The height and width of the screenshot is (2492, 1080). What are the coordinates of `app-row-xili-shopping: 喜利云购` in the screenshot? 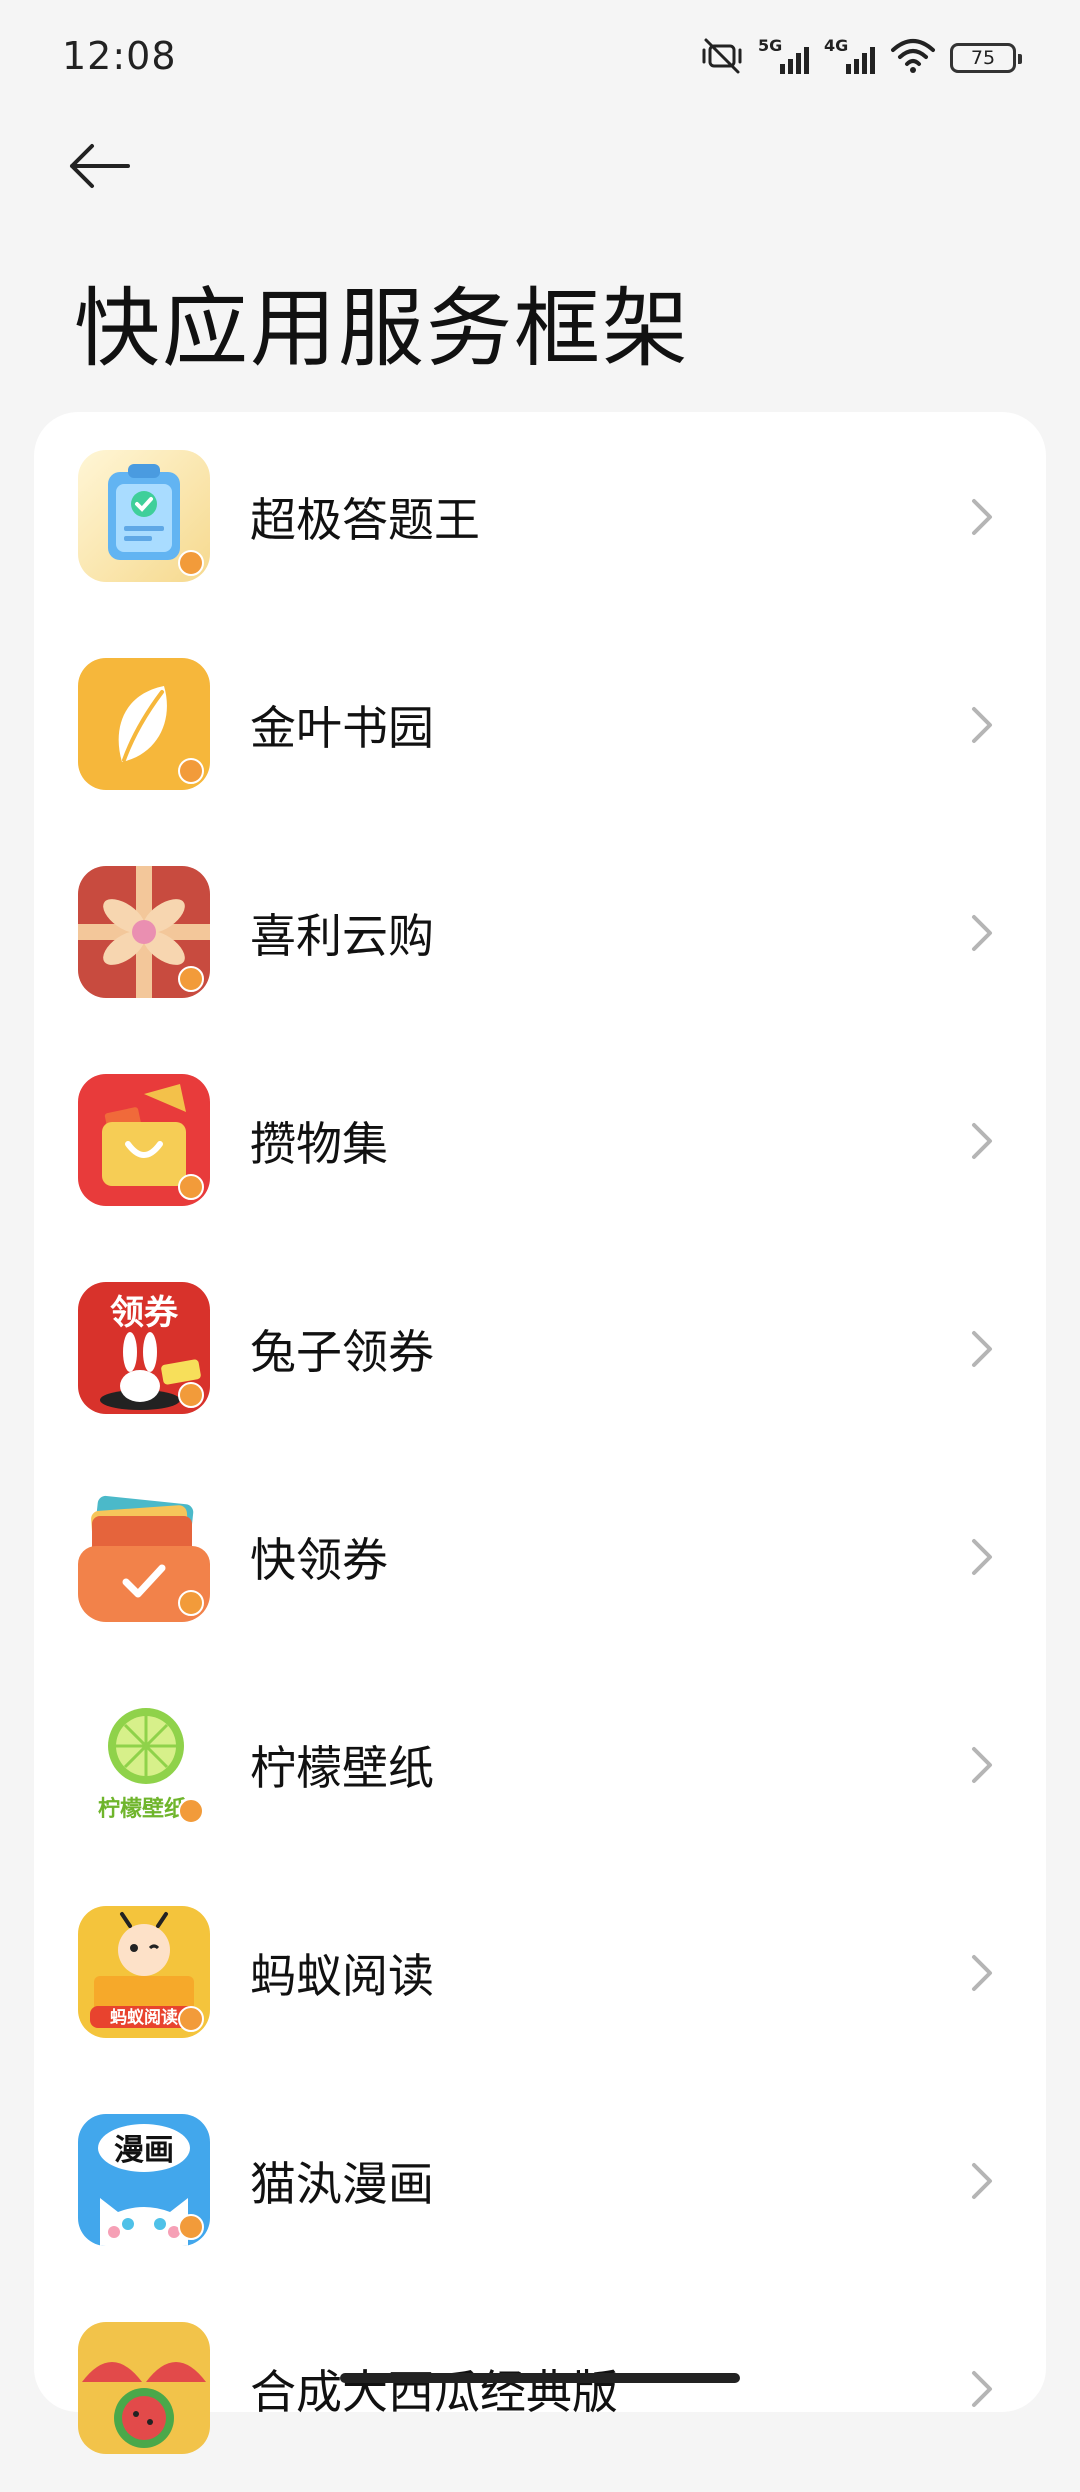 It's located at (540, 932).